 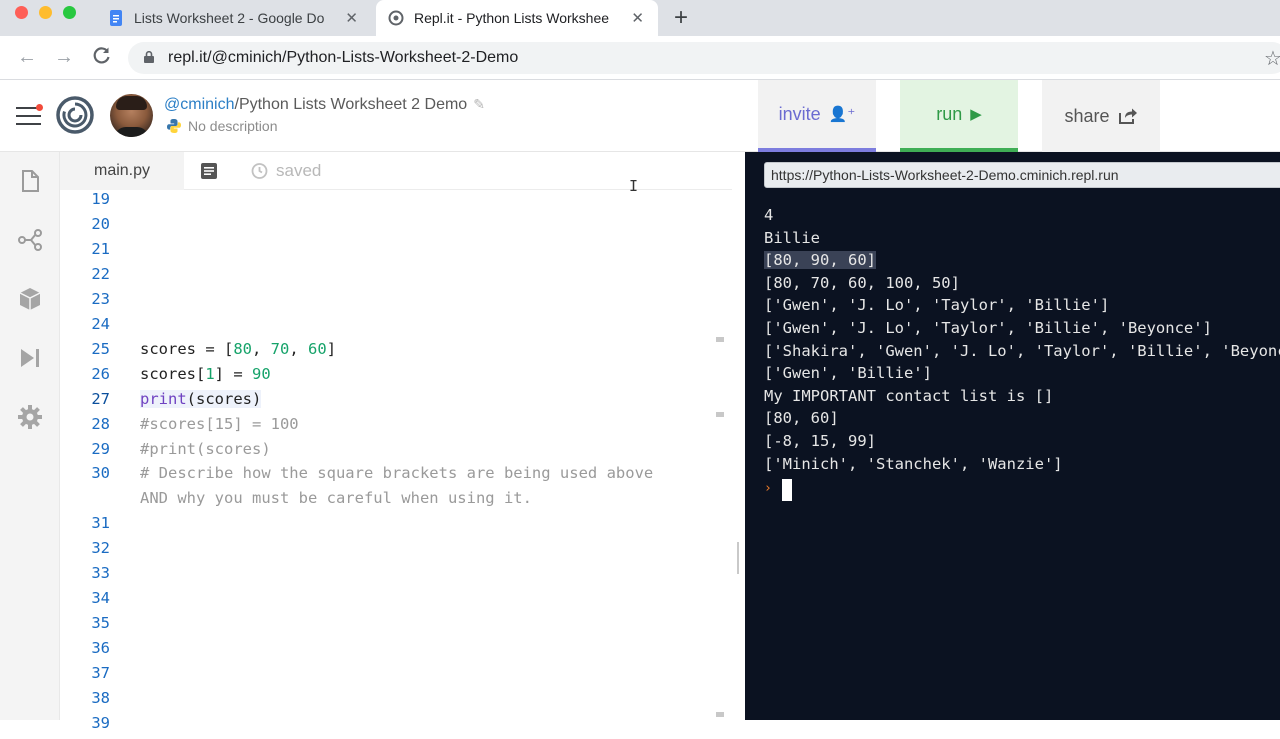 What do you see at coordinates (517, 18) in the screenshot?
I see `browser-tab-replit: Repl.it - Python Lists Workshee ✕` at bounding box center [517, 18].